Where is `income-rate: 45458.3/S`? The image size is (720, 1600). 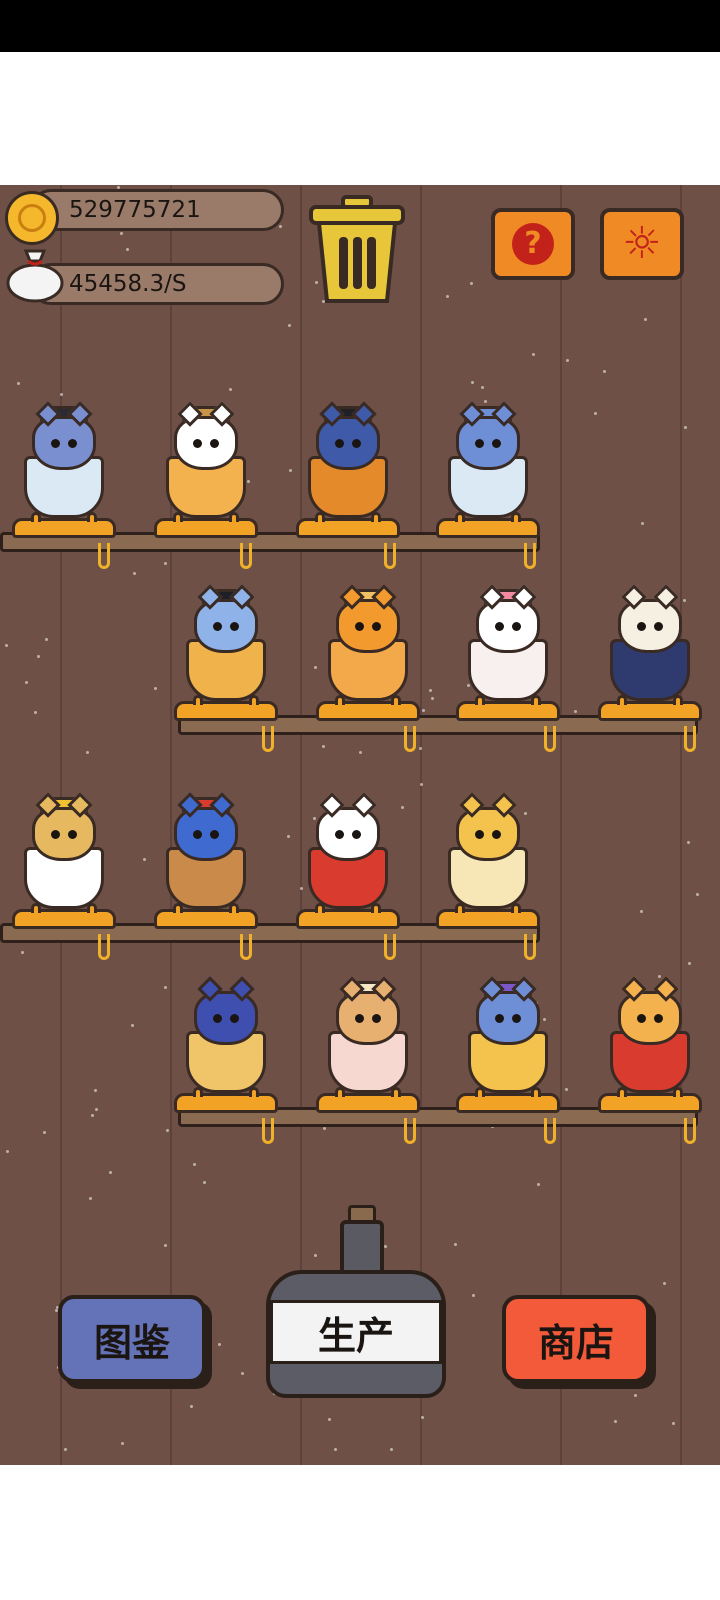 income-rate: 45458.3/S is located at coordinates (128, 284).